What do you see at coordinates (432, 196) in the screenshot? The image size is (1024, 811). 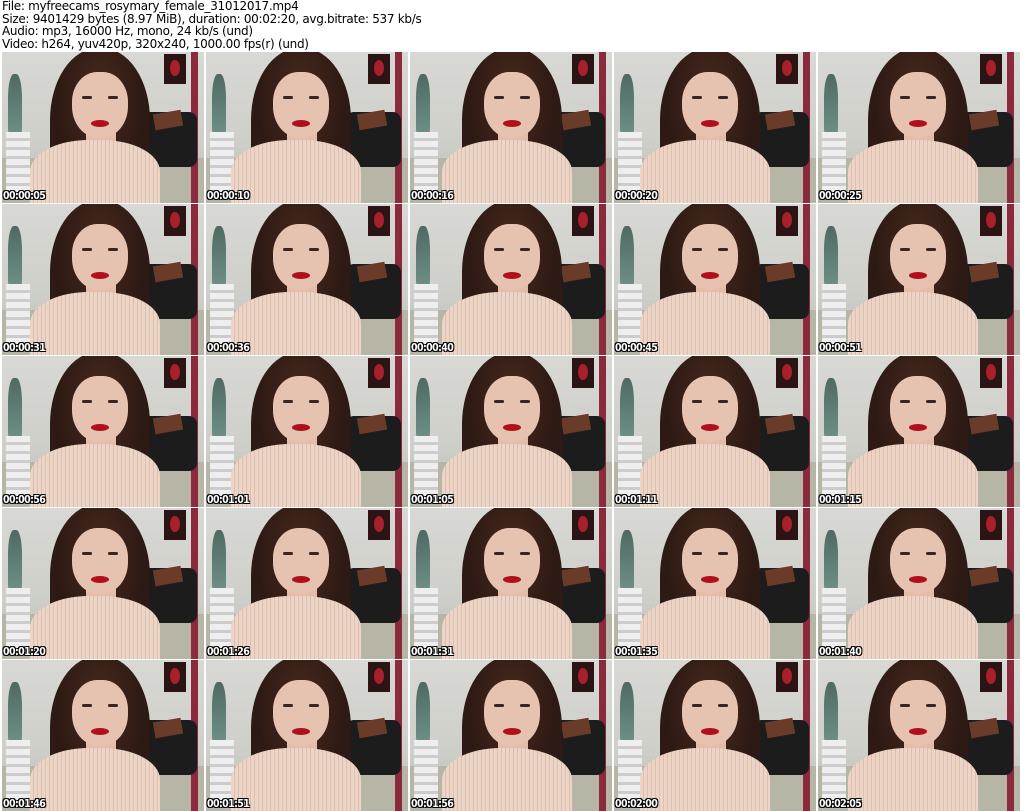 I see `frame-timestamp: 00:00:16` at bounding box center [432, 196].